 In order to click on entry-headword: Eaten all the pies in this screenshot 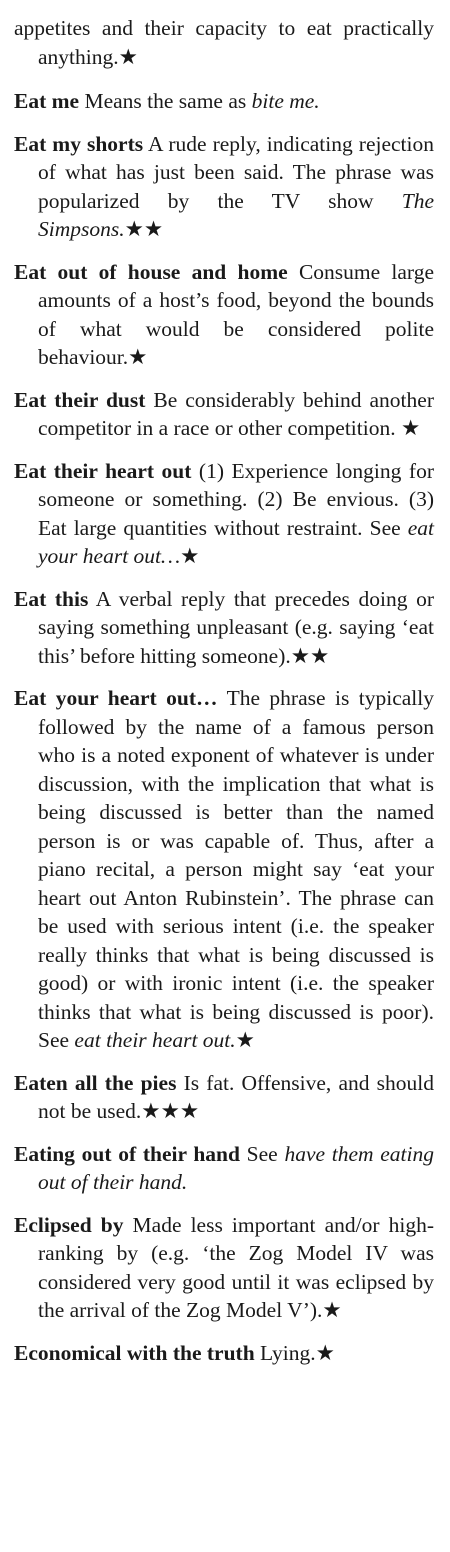, I will do `click(95, 1082)`.